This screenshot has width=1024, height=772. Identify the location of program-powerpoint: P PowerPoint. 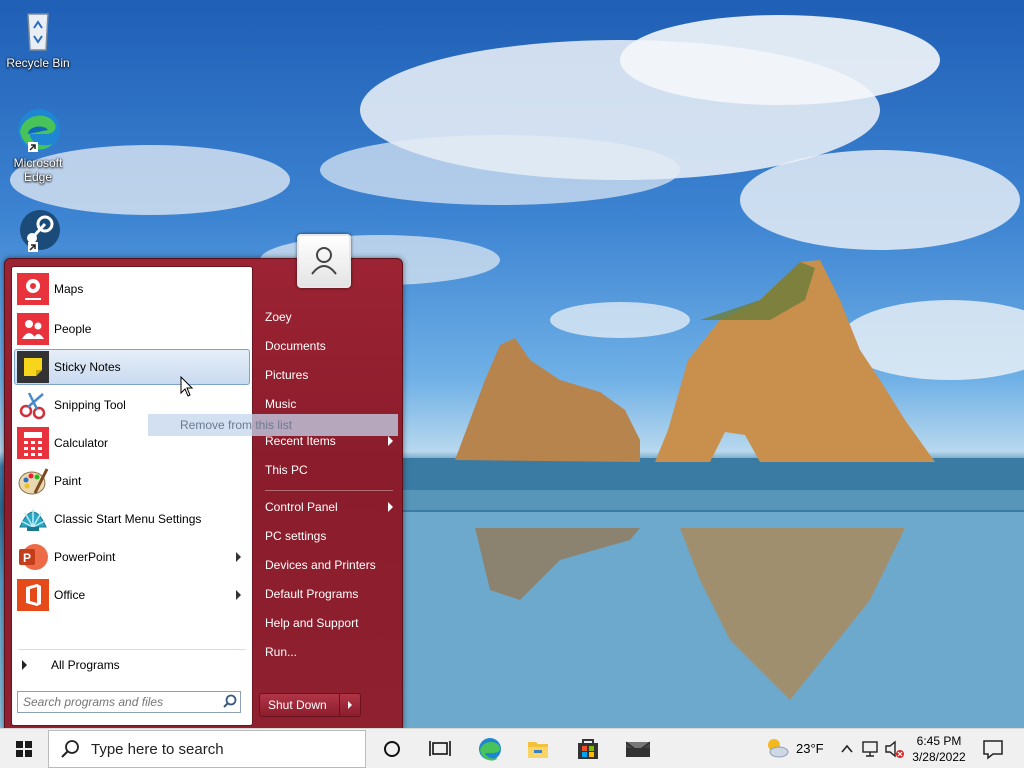
(132, 557).